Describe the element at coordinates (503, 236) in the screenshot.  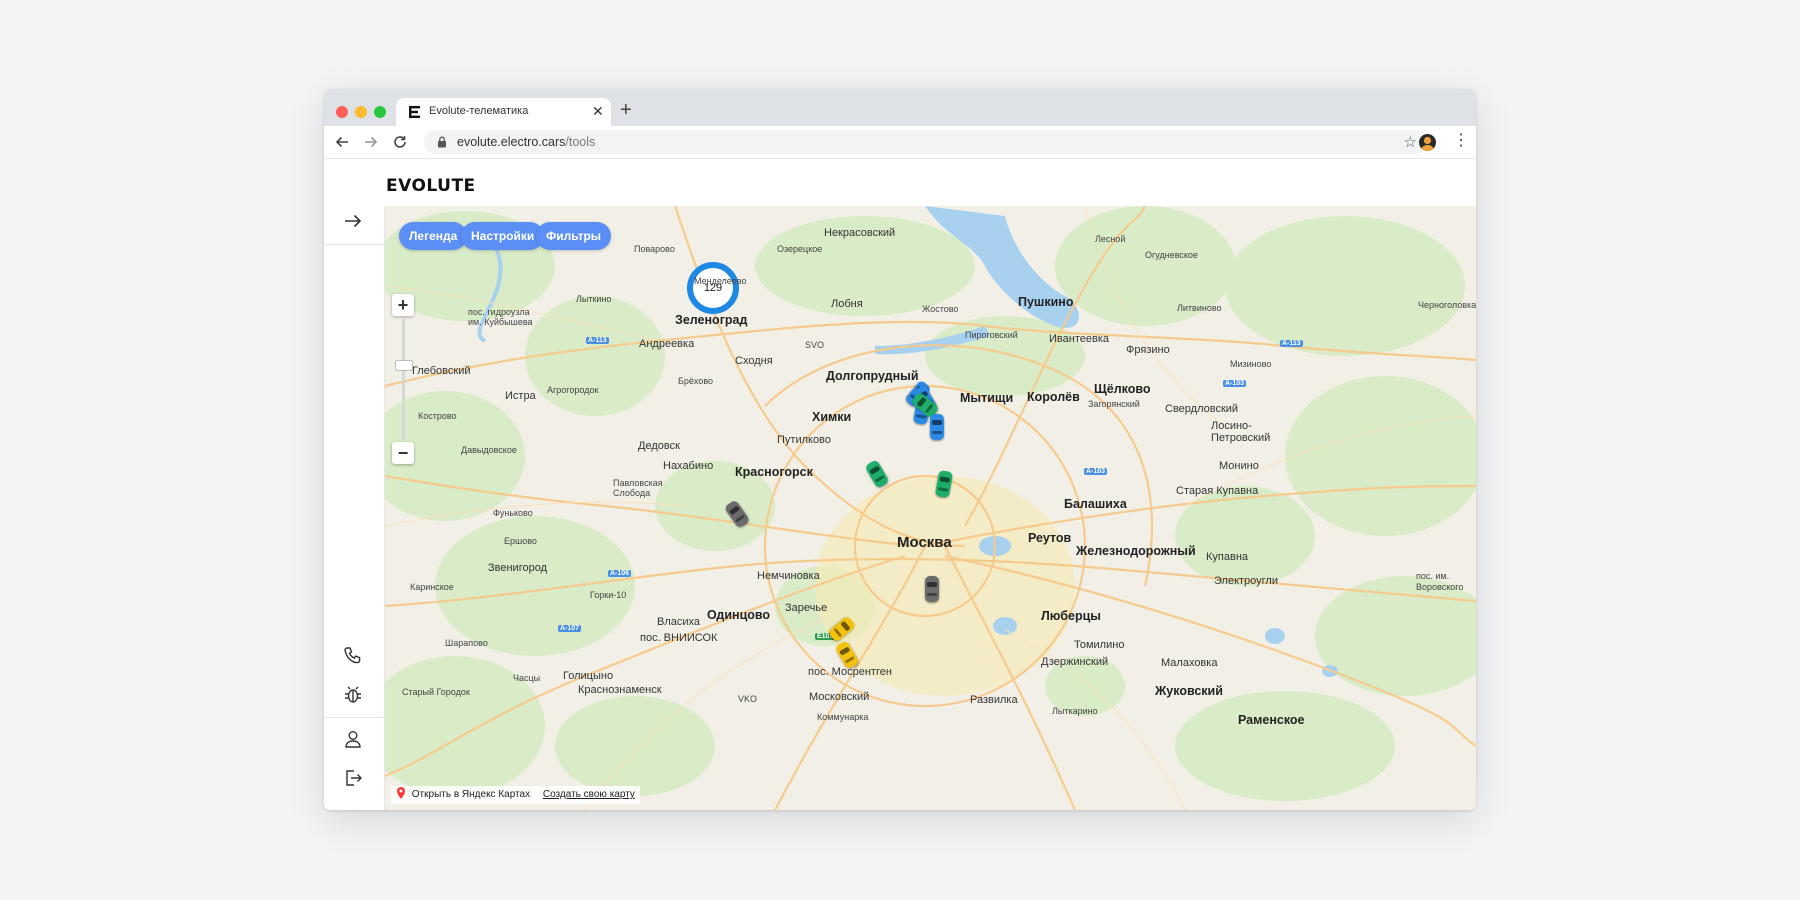
I see `settings-button: Настройки` at that location.